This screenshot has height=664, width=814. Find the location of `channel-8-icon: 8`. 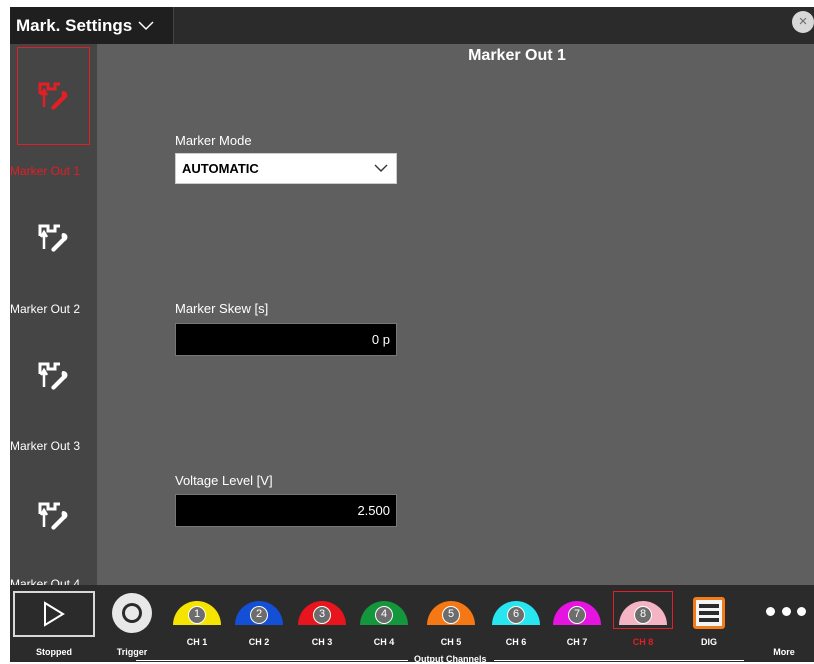

channel-8-icon: 8 is located at coordinates (643, 616).